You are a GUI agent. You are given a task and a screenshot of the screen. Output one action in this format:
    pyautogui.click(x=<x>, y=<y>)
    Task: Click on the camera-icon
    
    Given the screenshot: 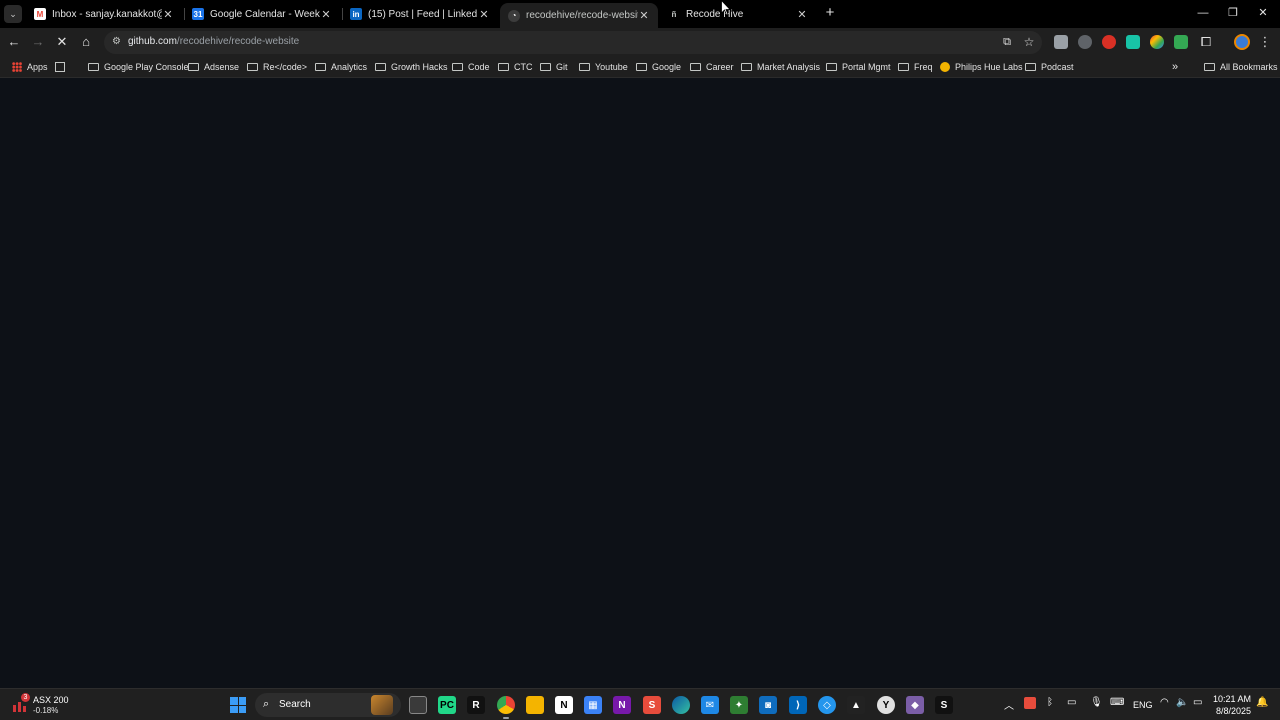 What is the action you would take?
    pyautogui.click(x=1085, y=42)
    